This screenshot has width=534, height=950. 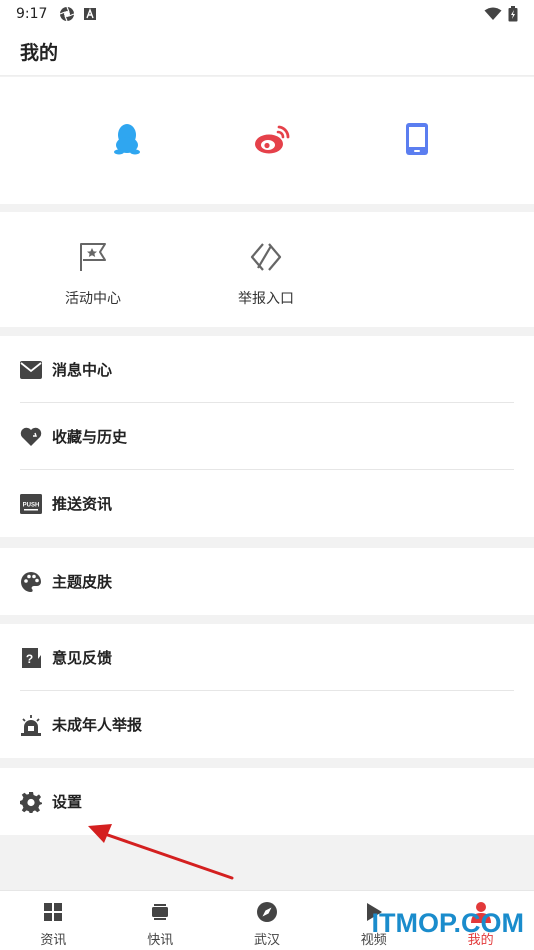 What do you see at coordinates (97, 725) in the screenshot?
I see `menu-item-label: 未成年人举报` at bounding box center [97, 725].